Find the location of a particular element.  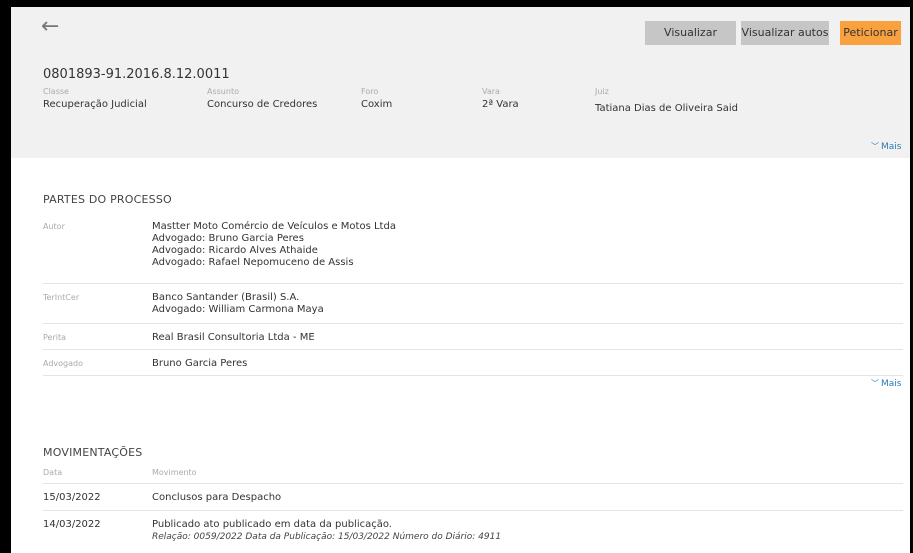

movimentacoes-title: MOVIMENTAÇÕES is located at coordinates (93, 452).